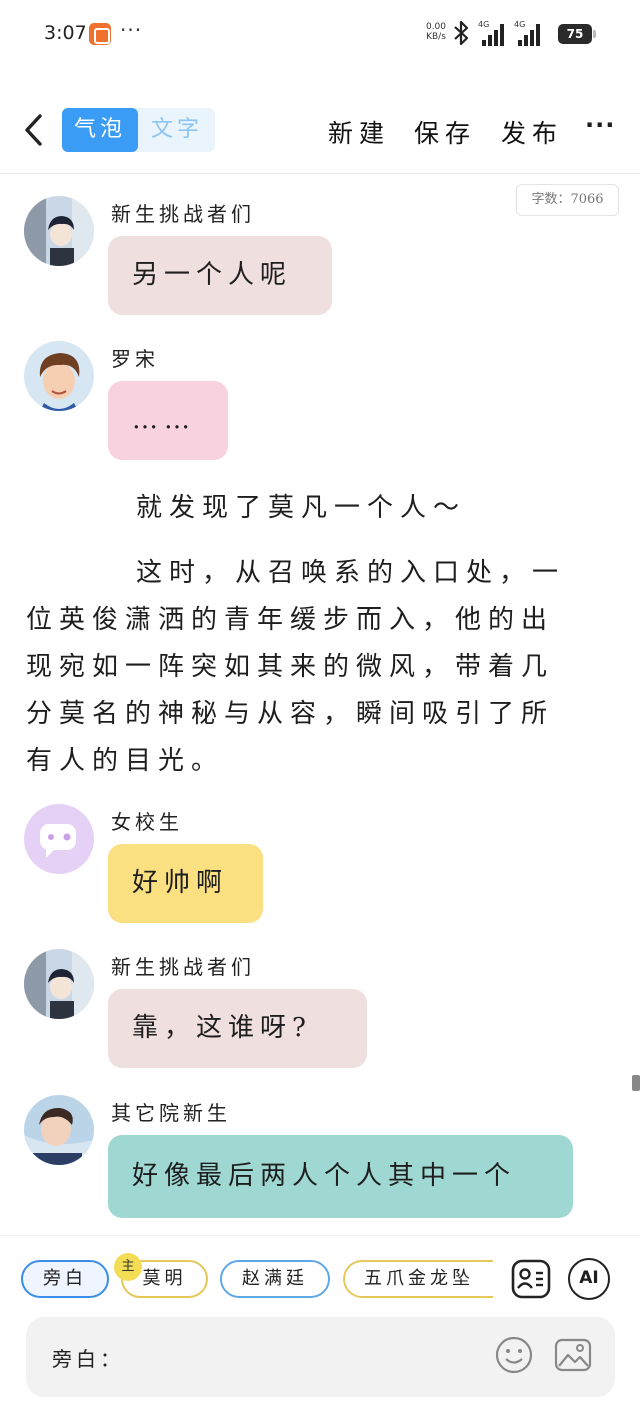 The height and width of the screenshot is (1423, 640). I want to click on speaker-name: 罗宋, so click(135, 359).